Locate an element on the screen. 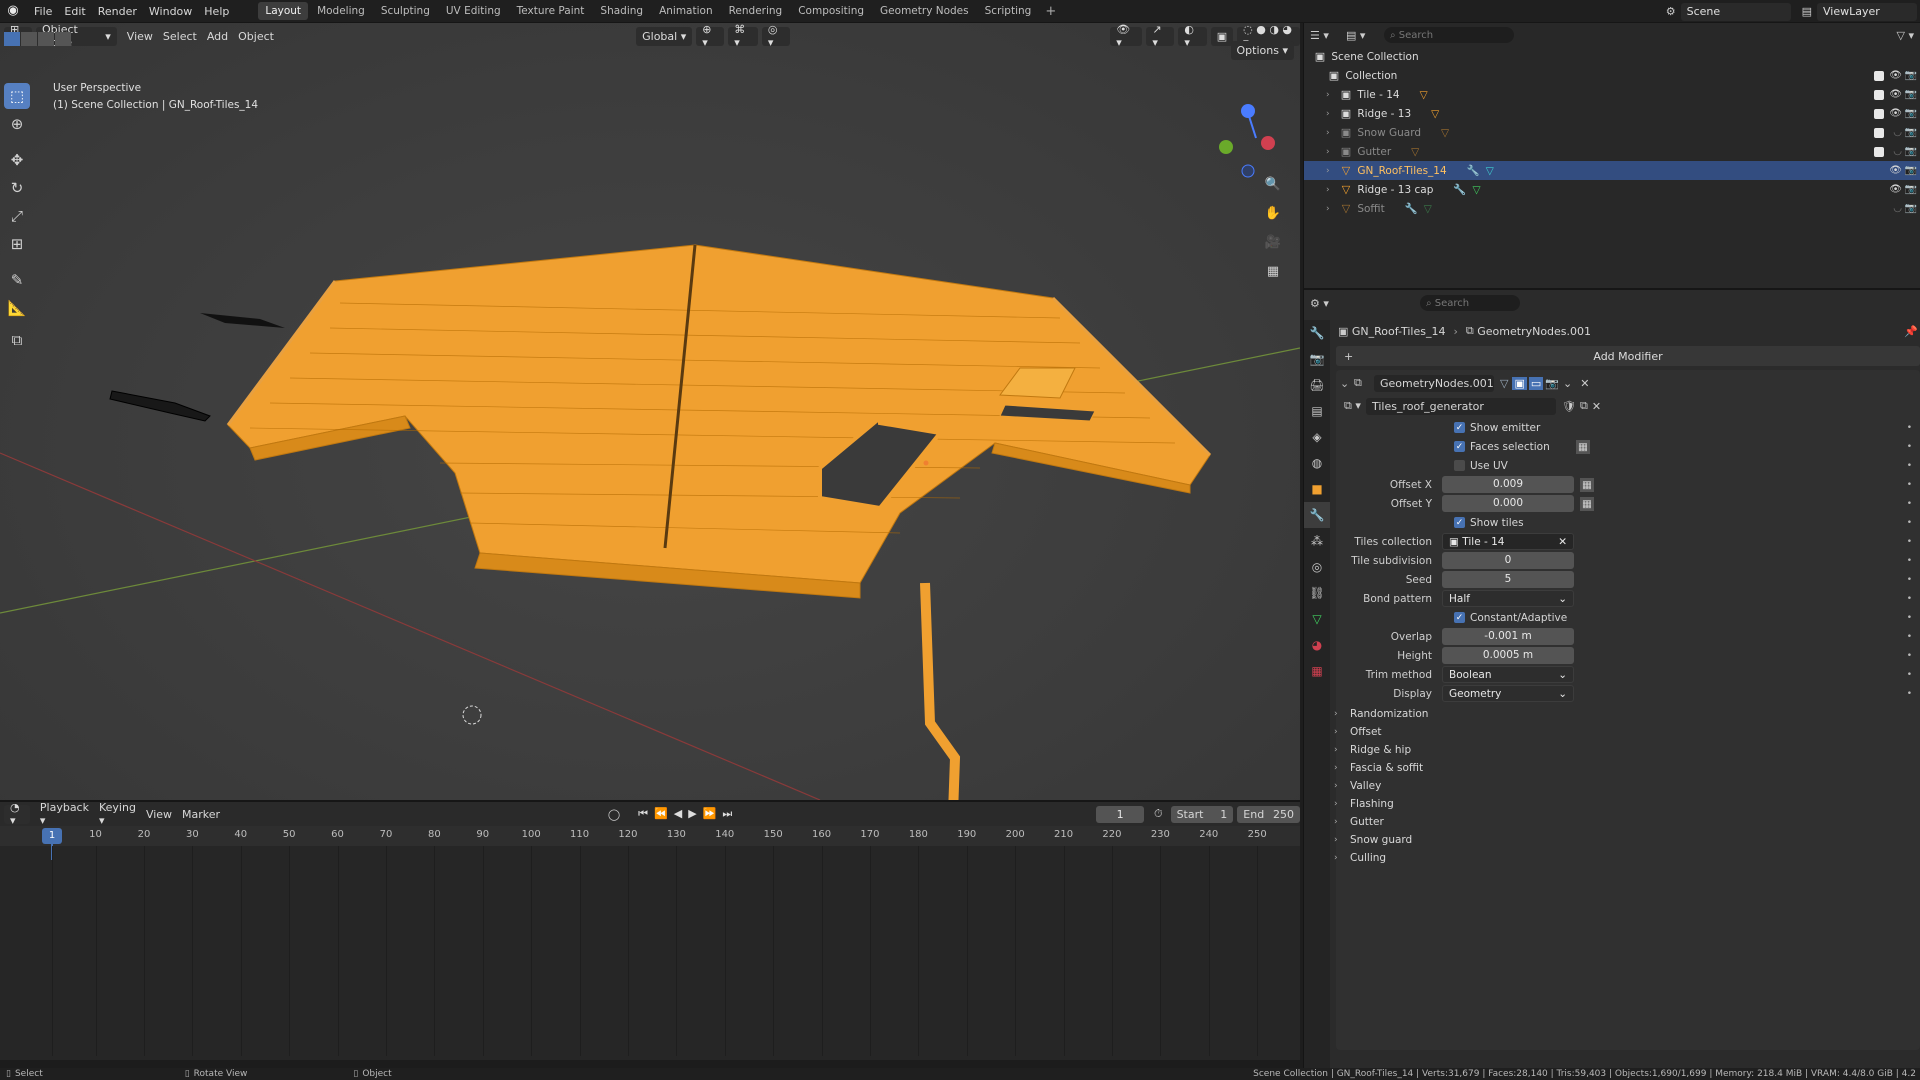 The height and width of the screenshot is (1080, 1920). tab-uv-editing: UV Editing is located at coordinates (473, 11).